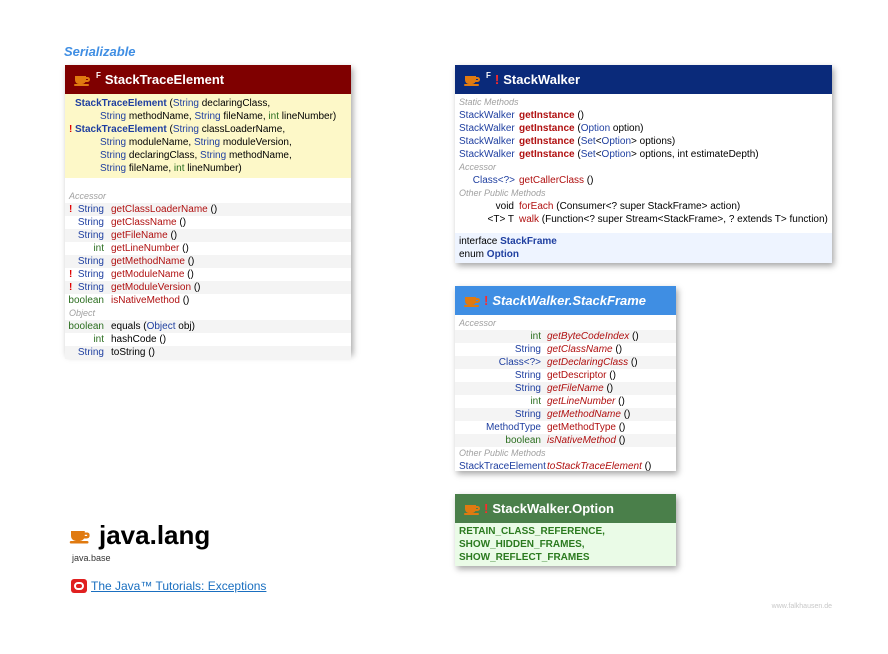 The height and width of the screenshot is (654, 888). What do you see at coordinates (565, 375) in the screenshot?
I see `method-row: String getDescriptor ()` at bounding box center [565, 375].